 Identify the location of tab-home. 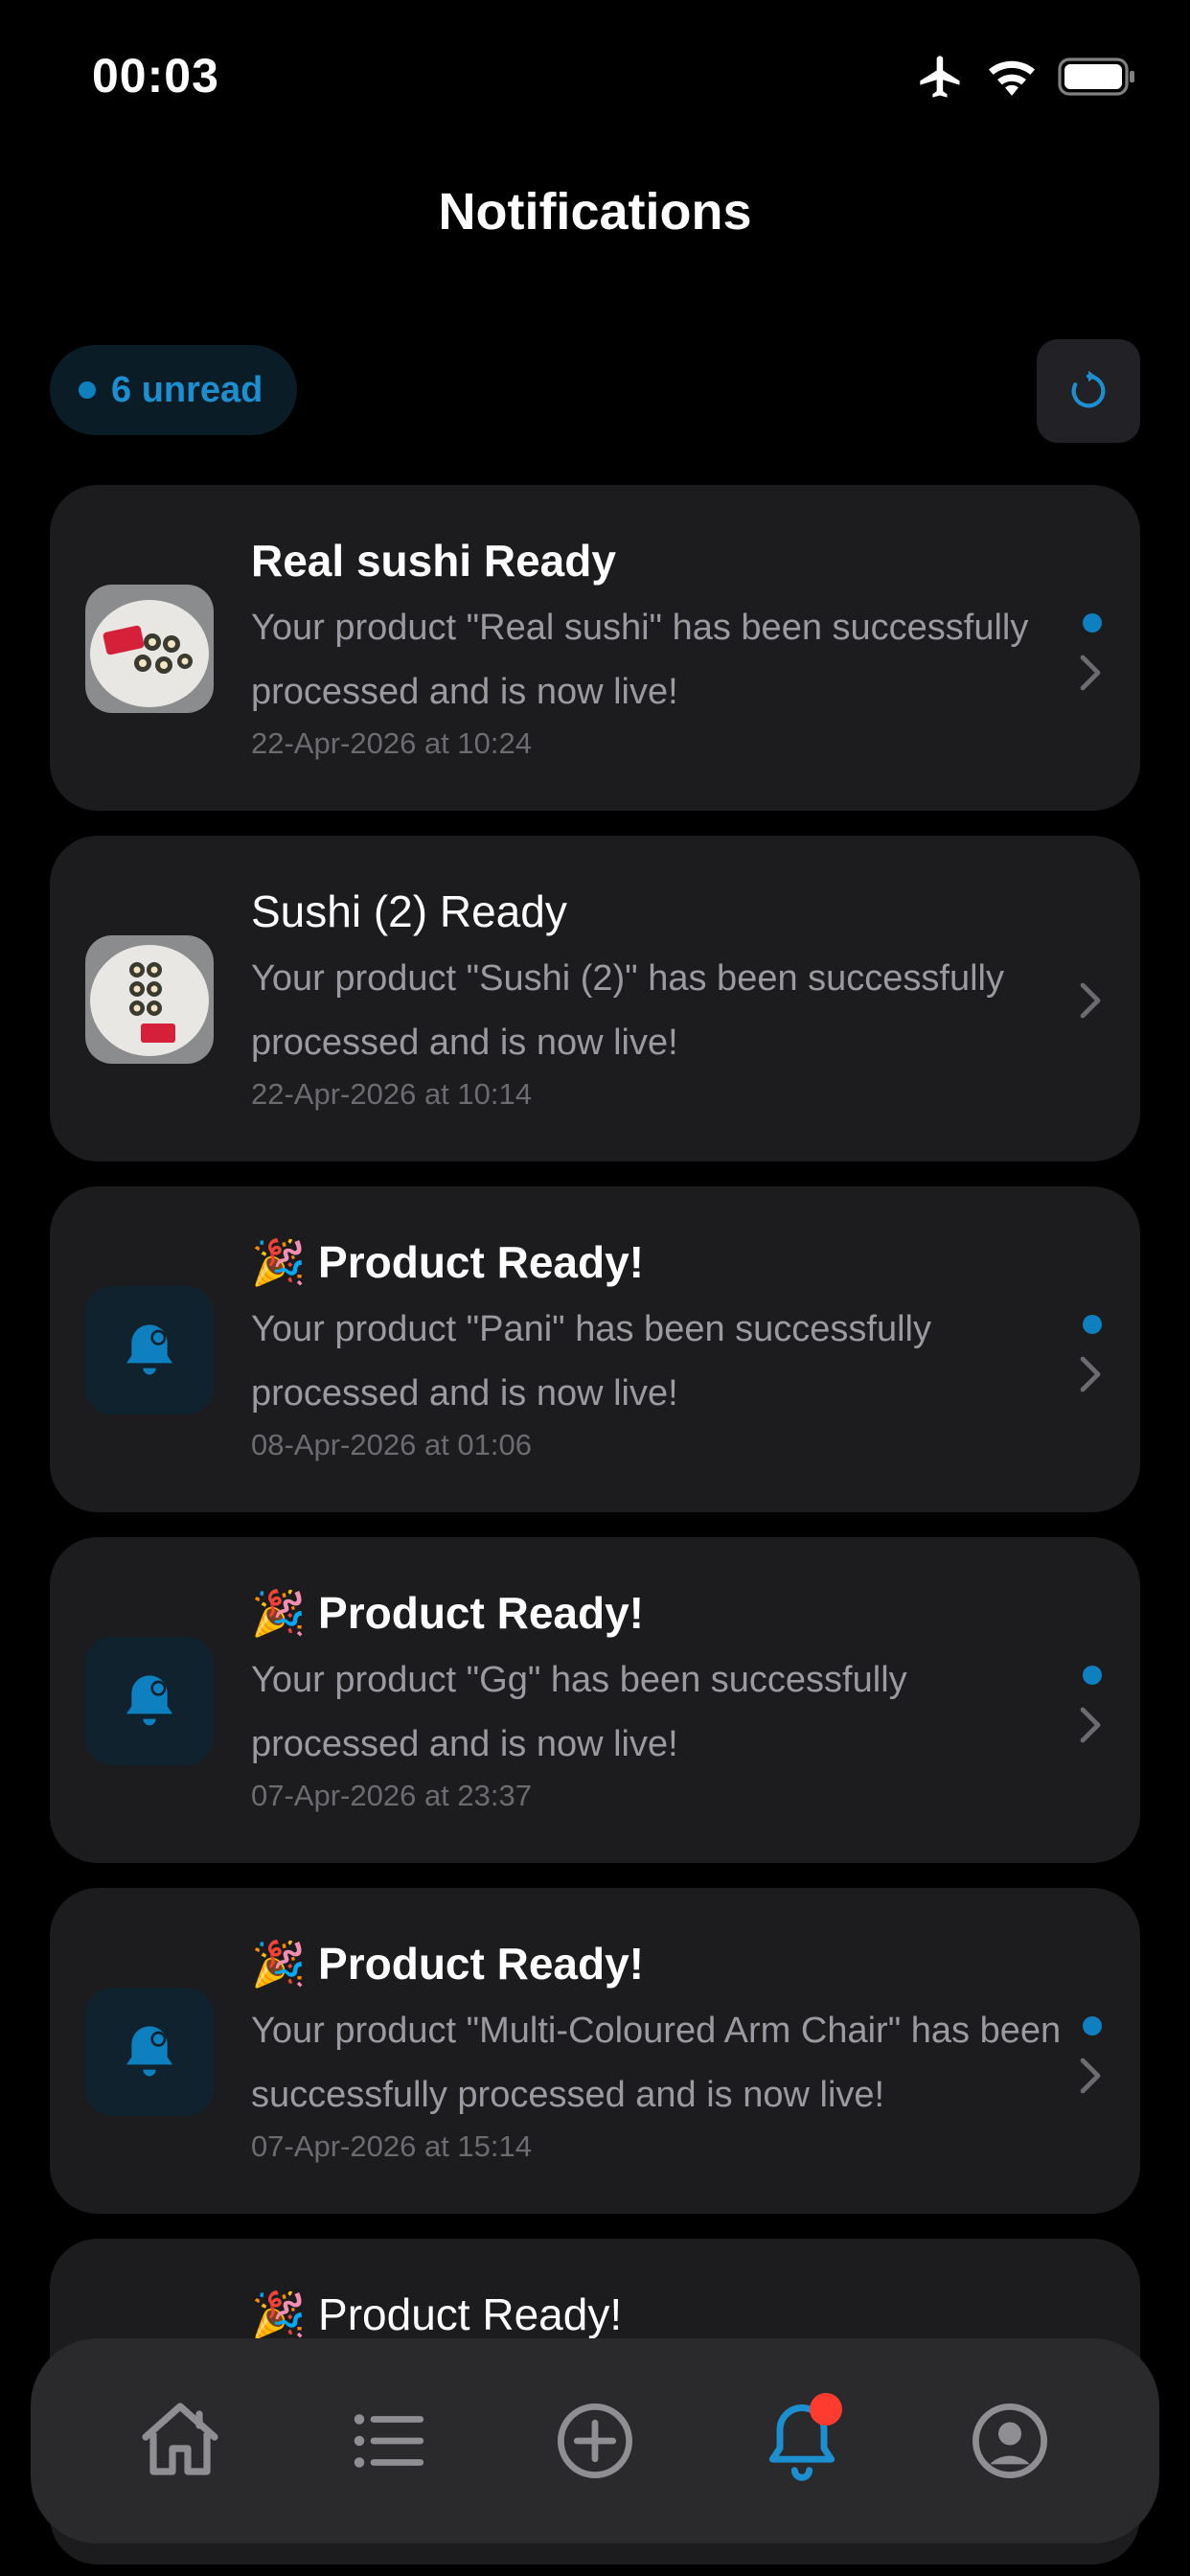
(181, 2440).